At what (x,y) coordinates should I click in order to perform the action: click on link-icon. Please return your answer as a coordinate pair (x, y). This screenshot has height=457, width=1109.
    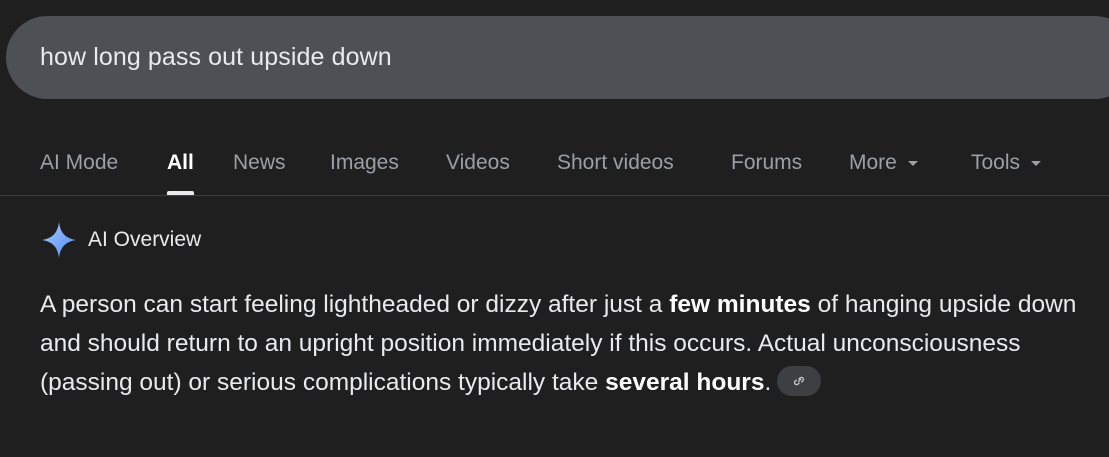
    Looking at the image, I should click on (799, 380).